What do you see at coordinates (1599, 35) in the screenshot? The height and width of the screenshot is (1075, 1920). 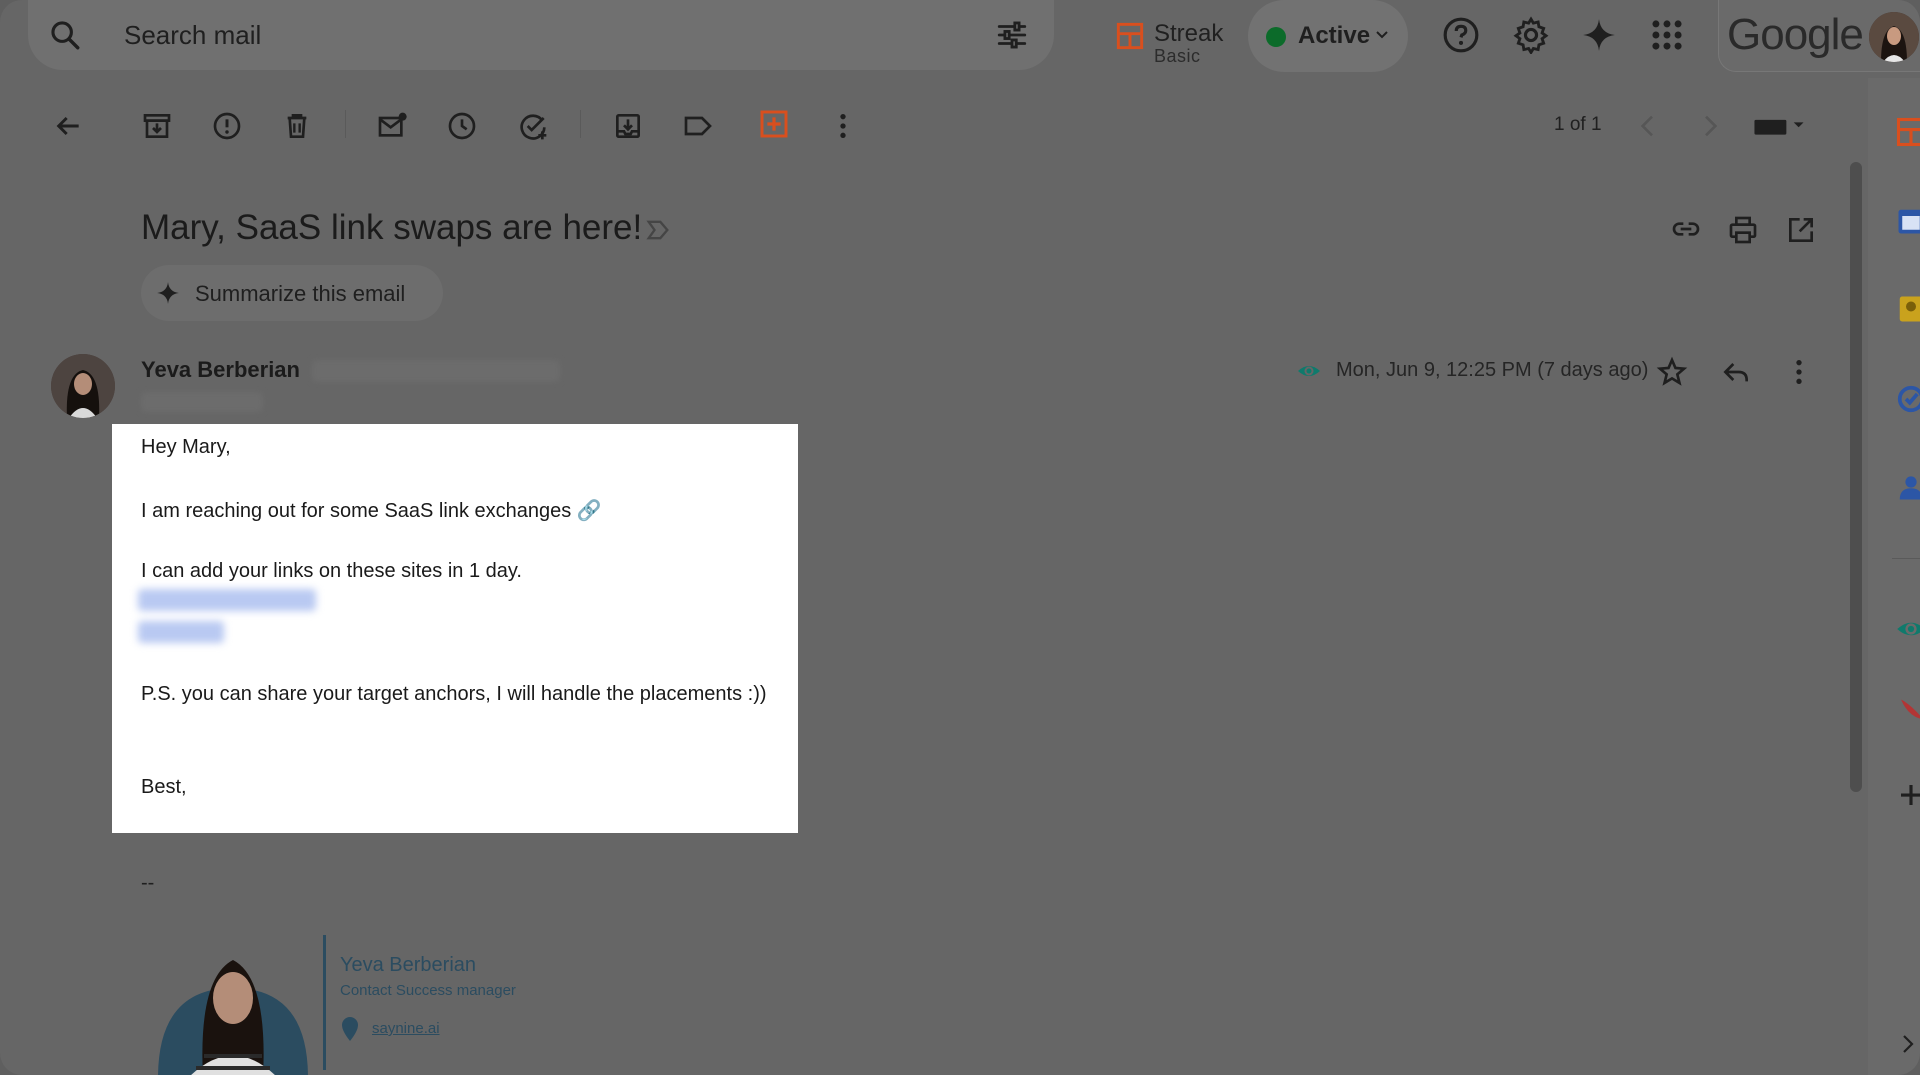 I see `gemini-sparkle-icon` at bounding box center [1599, 35].